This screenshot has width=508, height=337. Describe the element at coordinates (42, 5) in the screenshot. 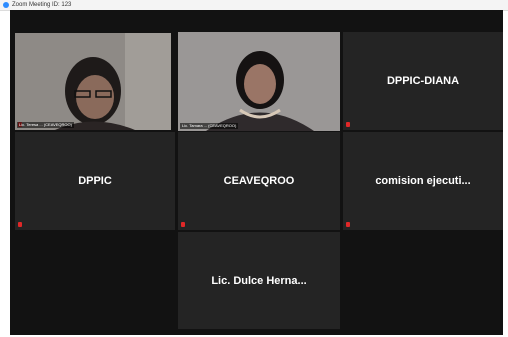

I see `window-title: Zoom Meeting ID: 123` at that location.